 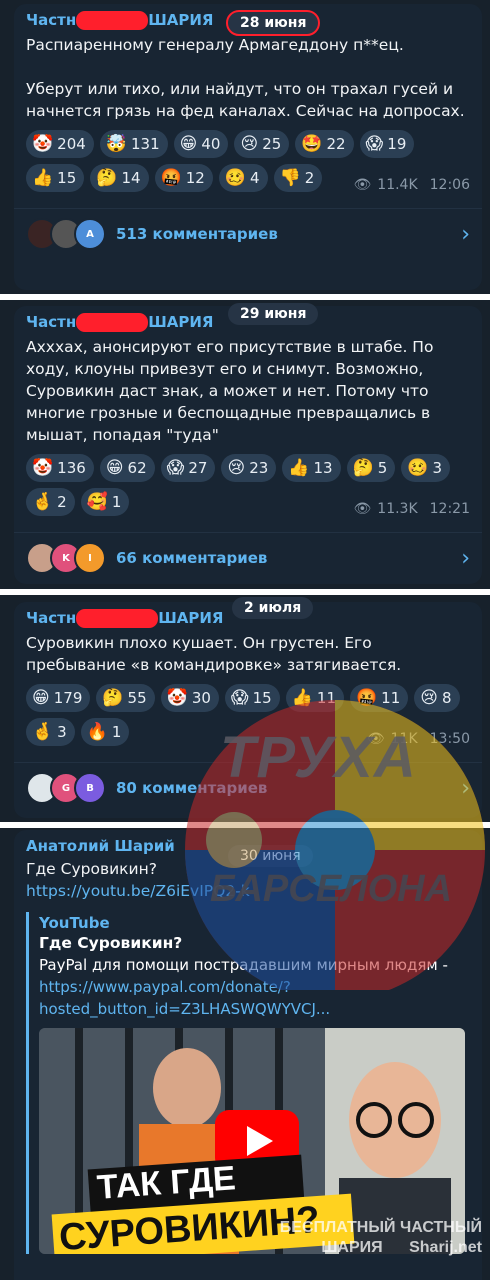 I want to click on reaction-count: 14, so click(x=131, y=178).